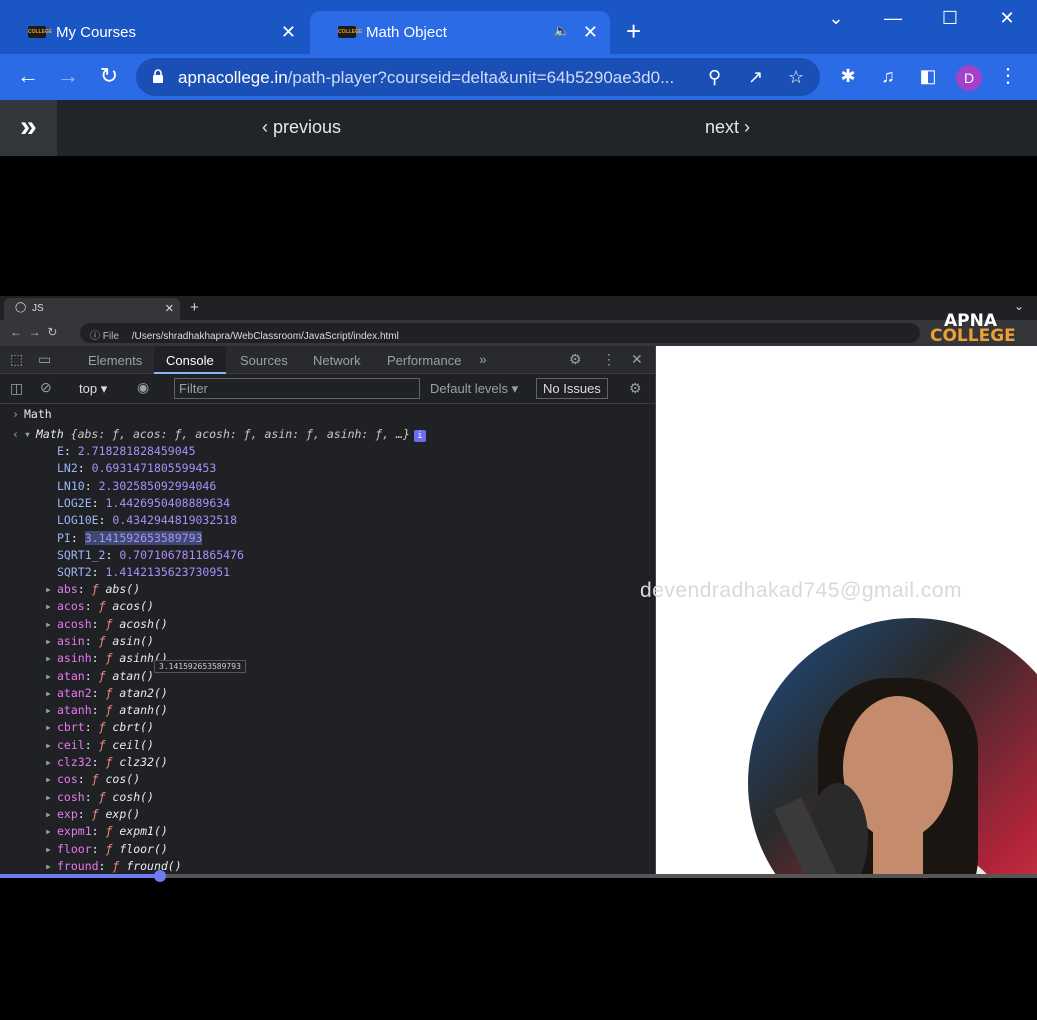  I want to click on forward-arrow-icon: →, so click(68, 76).